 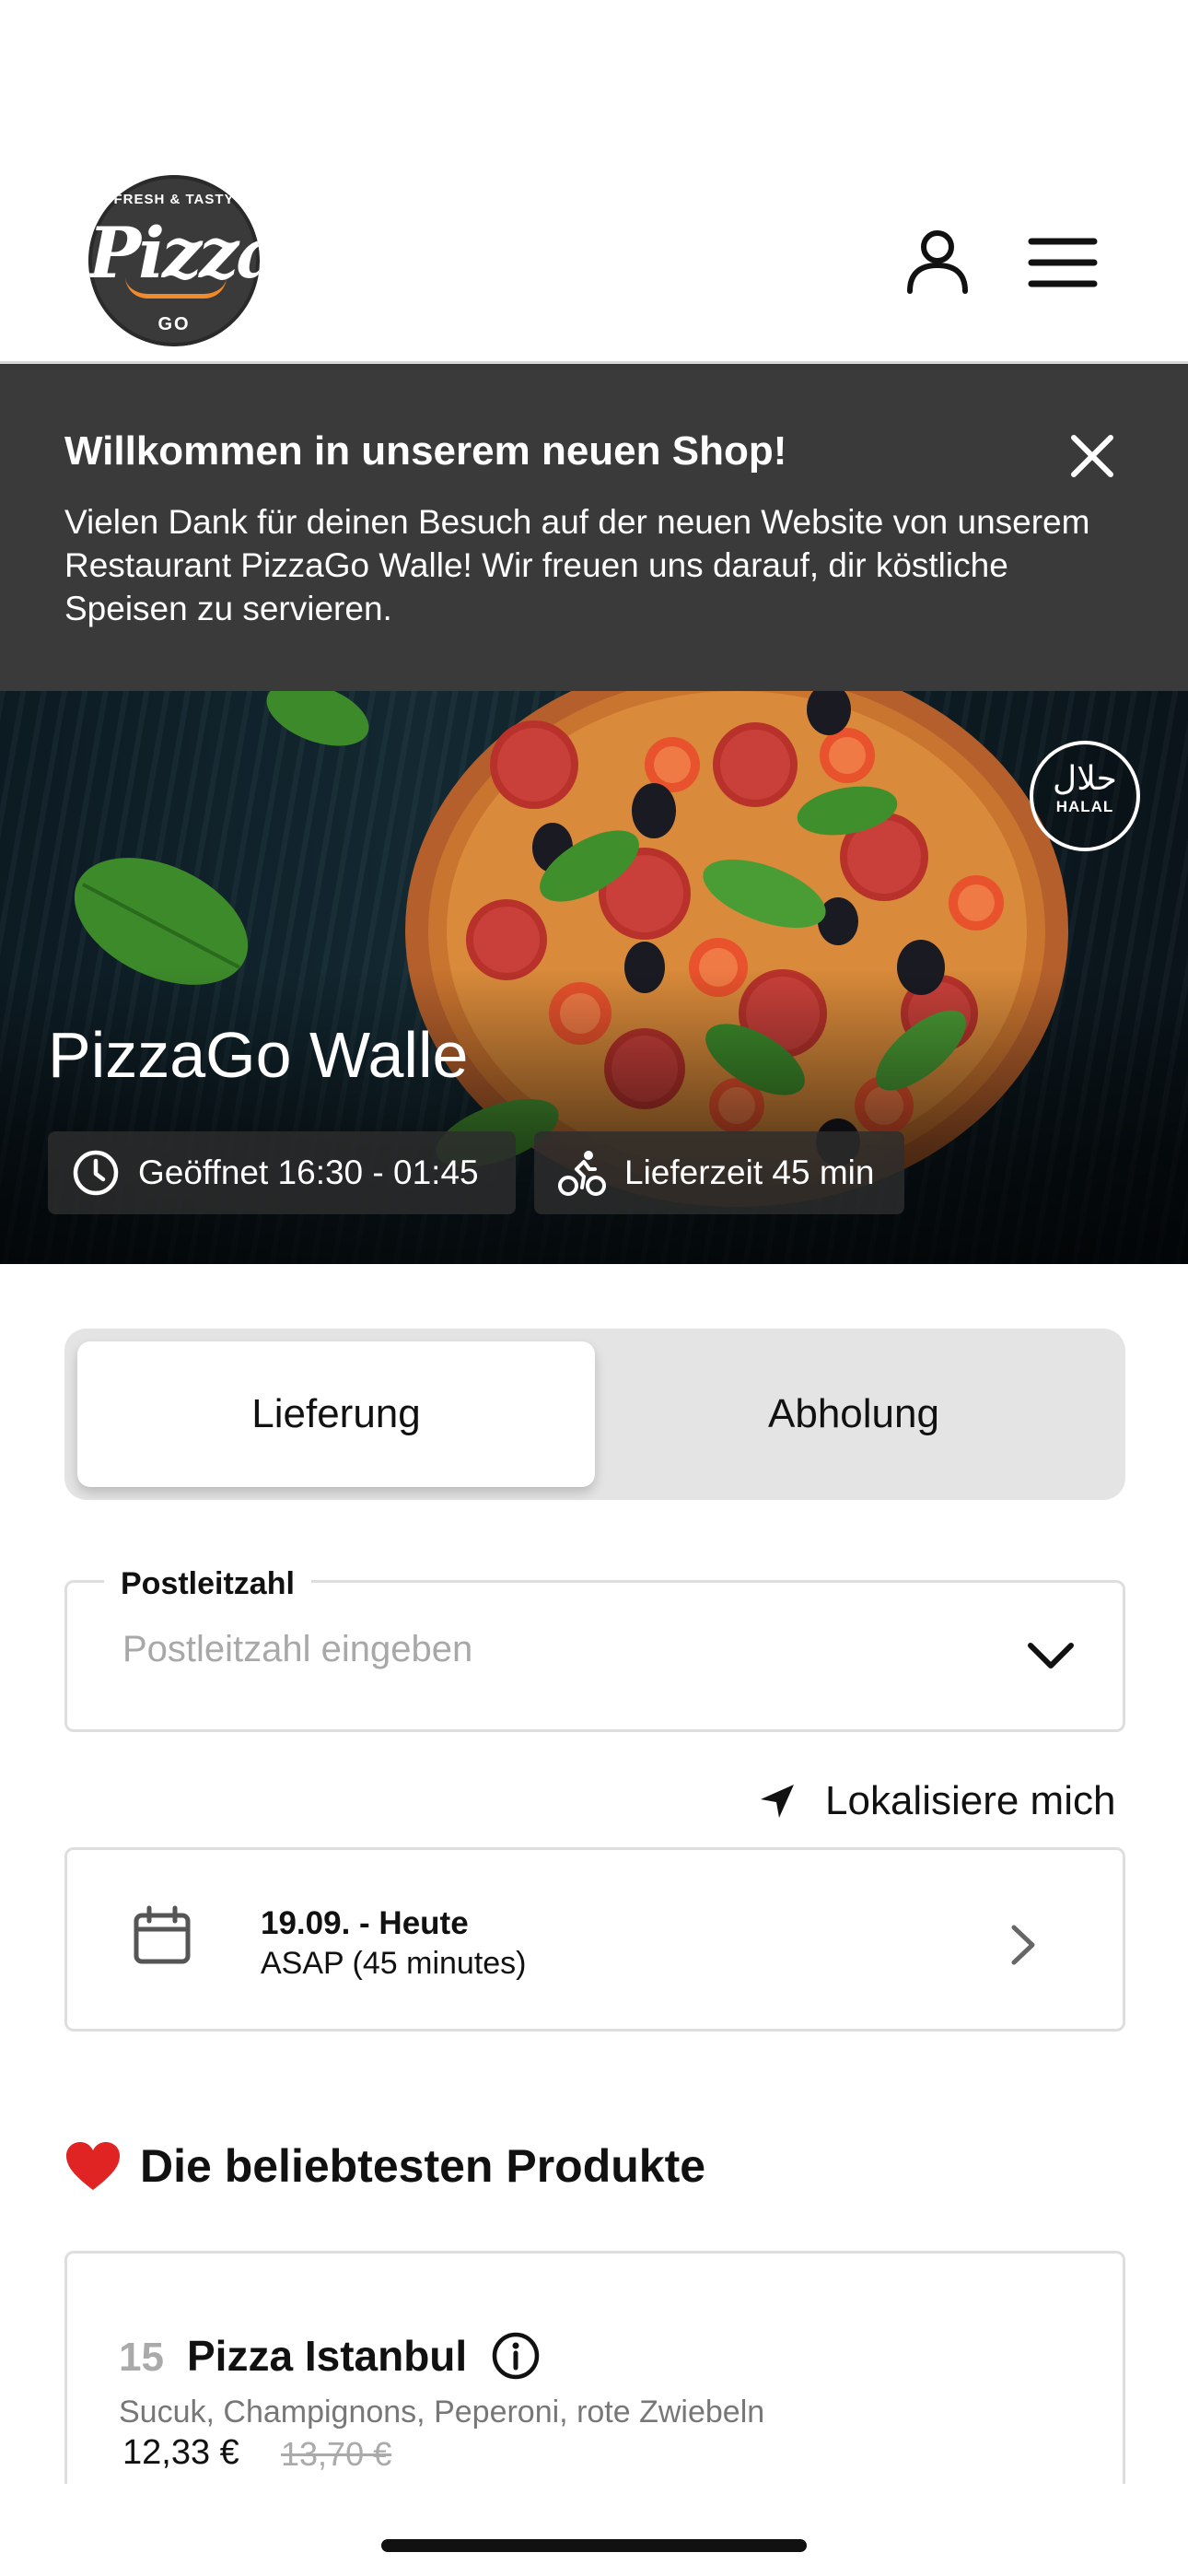 I want to click on postcode-label: Postleitzahl, so click(x=207, y=1584).